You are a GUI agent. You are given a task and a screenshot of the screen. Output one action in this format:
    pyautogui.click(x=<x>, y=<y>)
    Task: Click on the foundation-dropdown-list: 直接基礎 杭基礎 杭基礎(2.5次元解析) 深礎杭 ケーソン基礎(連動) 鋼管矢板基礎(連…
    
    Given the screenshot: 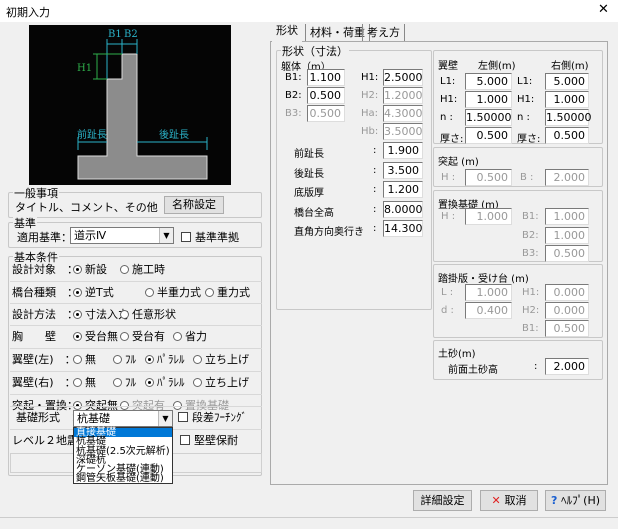 What is the action you would take?
    pyautogui.click(x=123, y=455)
    